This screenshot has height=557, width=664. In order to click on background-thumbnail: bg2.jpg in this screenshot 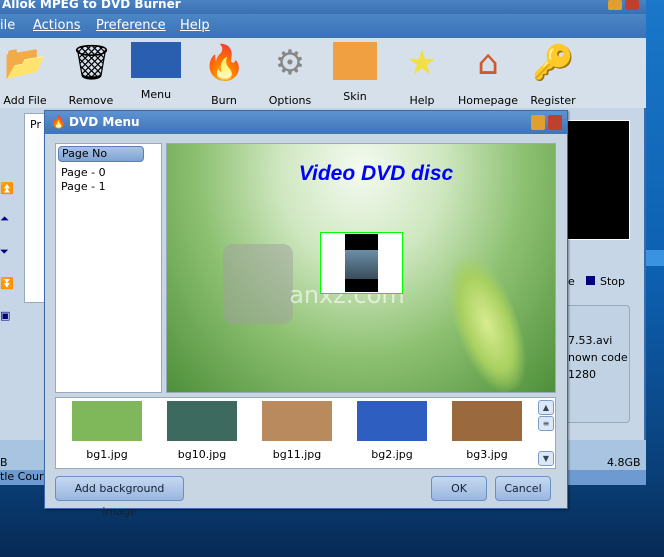, I will do `click(392, 431)`.